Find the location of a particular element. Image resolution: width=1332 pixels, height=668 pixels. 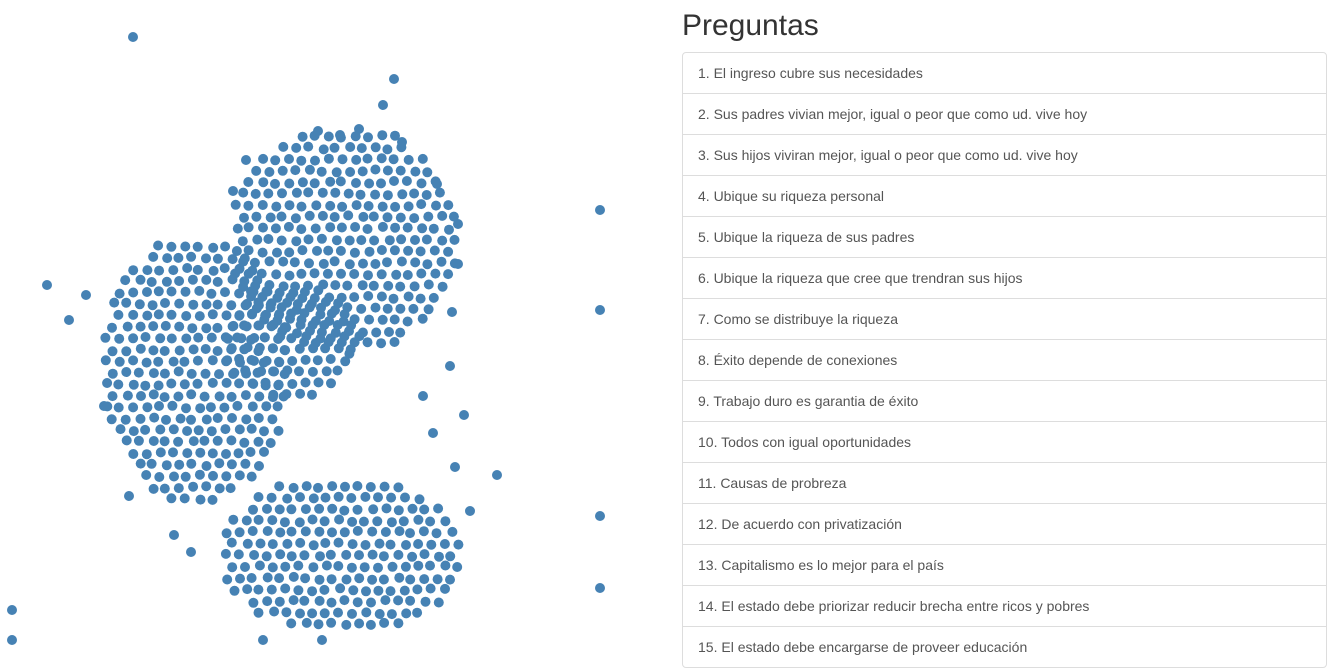

question-item: 11. Causas de probreza is located at coordinates (1004, 483).